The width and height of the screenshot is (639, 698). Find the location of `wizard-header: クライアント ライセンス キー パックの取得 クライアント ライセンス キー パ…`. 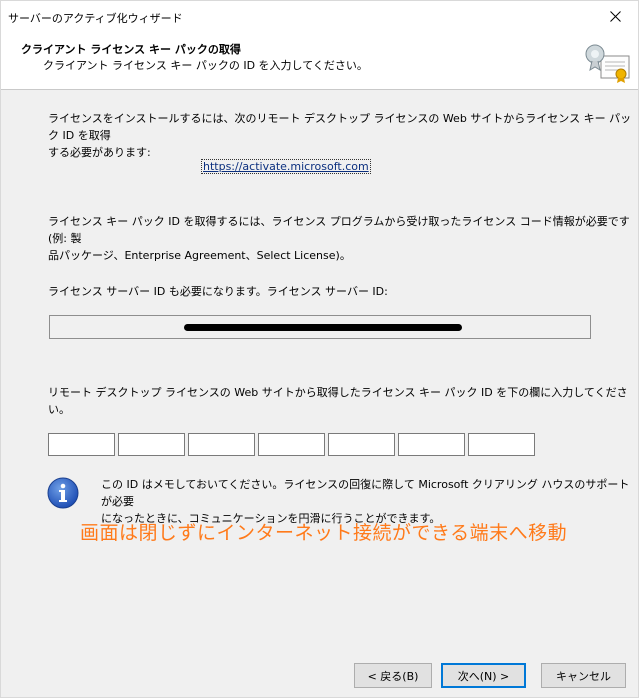

wizard-header: クライアント ライセンス キー パックの取得 クライアント ライセンス キー パ… is located at coordinates (319, 61).